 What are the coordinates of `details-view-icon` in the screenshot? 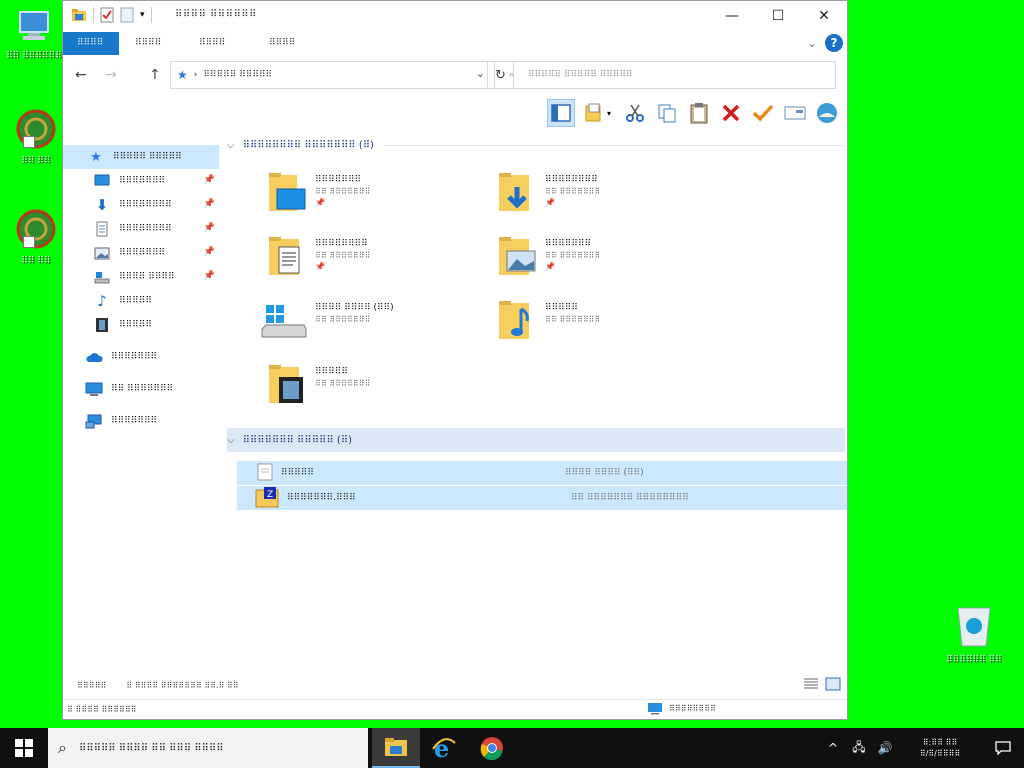 It's located at (811, 684).